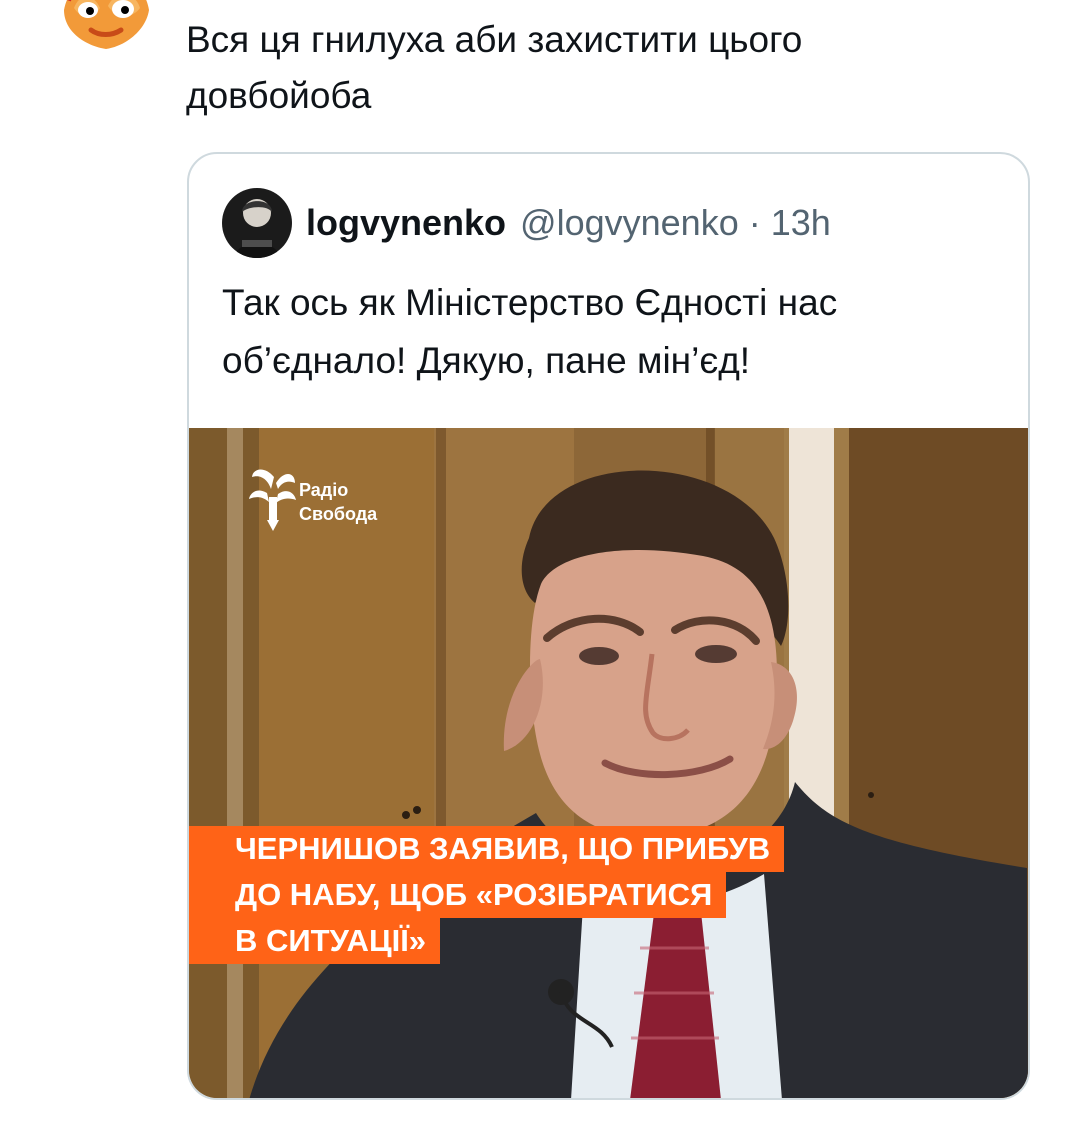 The image size is (1080, 1142). I want to click on quoted-author-handle: @logvynenko, so click(629, 223).